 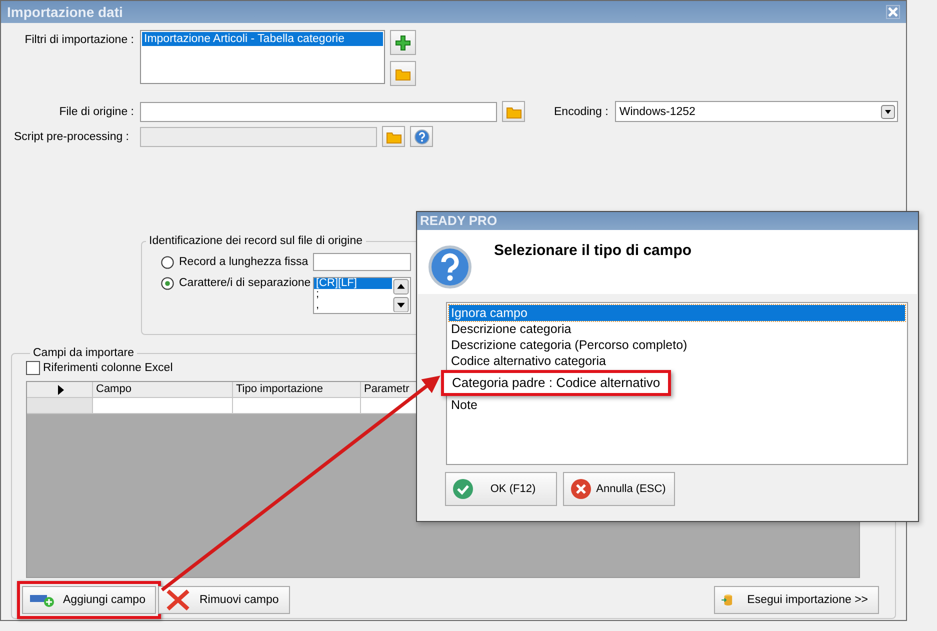 What do you see at coordinates (593, 250) in the screenshot?
I see `dialog-heading: Selezionare il tipo di campo` at bounding box center [593, 250].